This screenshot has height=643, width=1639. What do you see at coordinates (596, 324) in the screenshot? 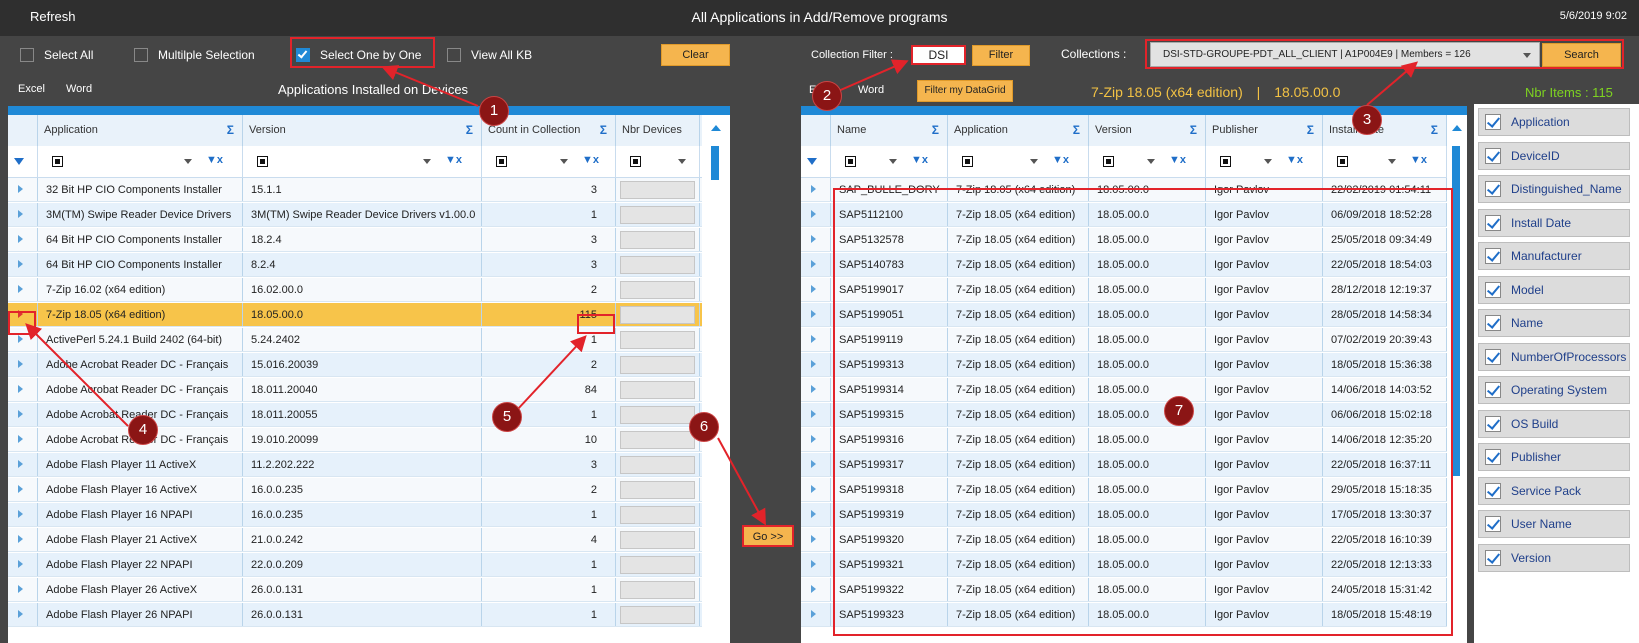
I see `annotation-box-count` at bounding box center [596, 324].